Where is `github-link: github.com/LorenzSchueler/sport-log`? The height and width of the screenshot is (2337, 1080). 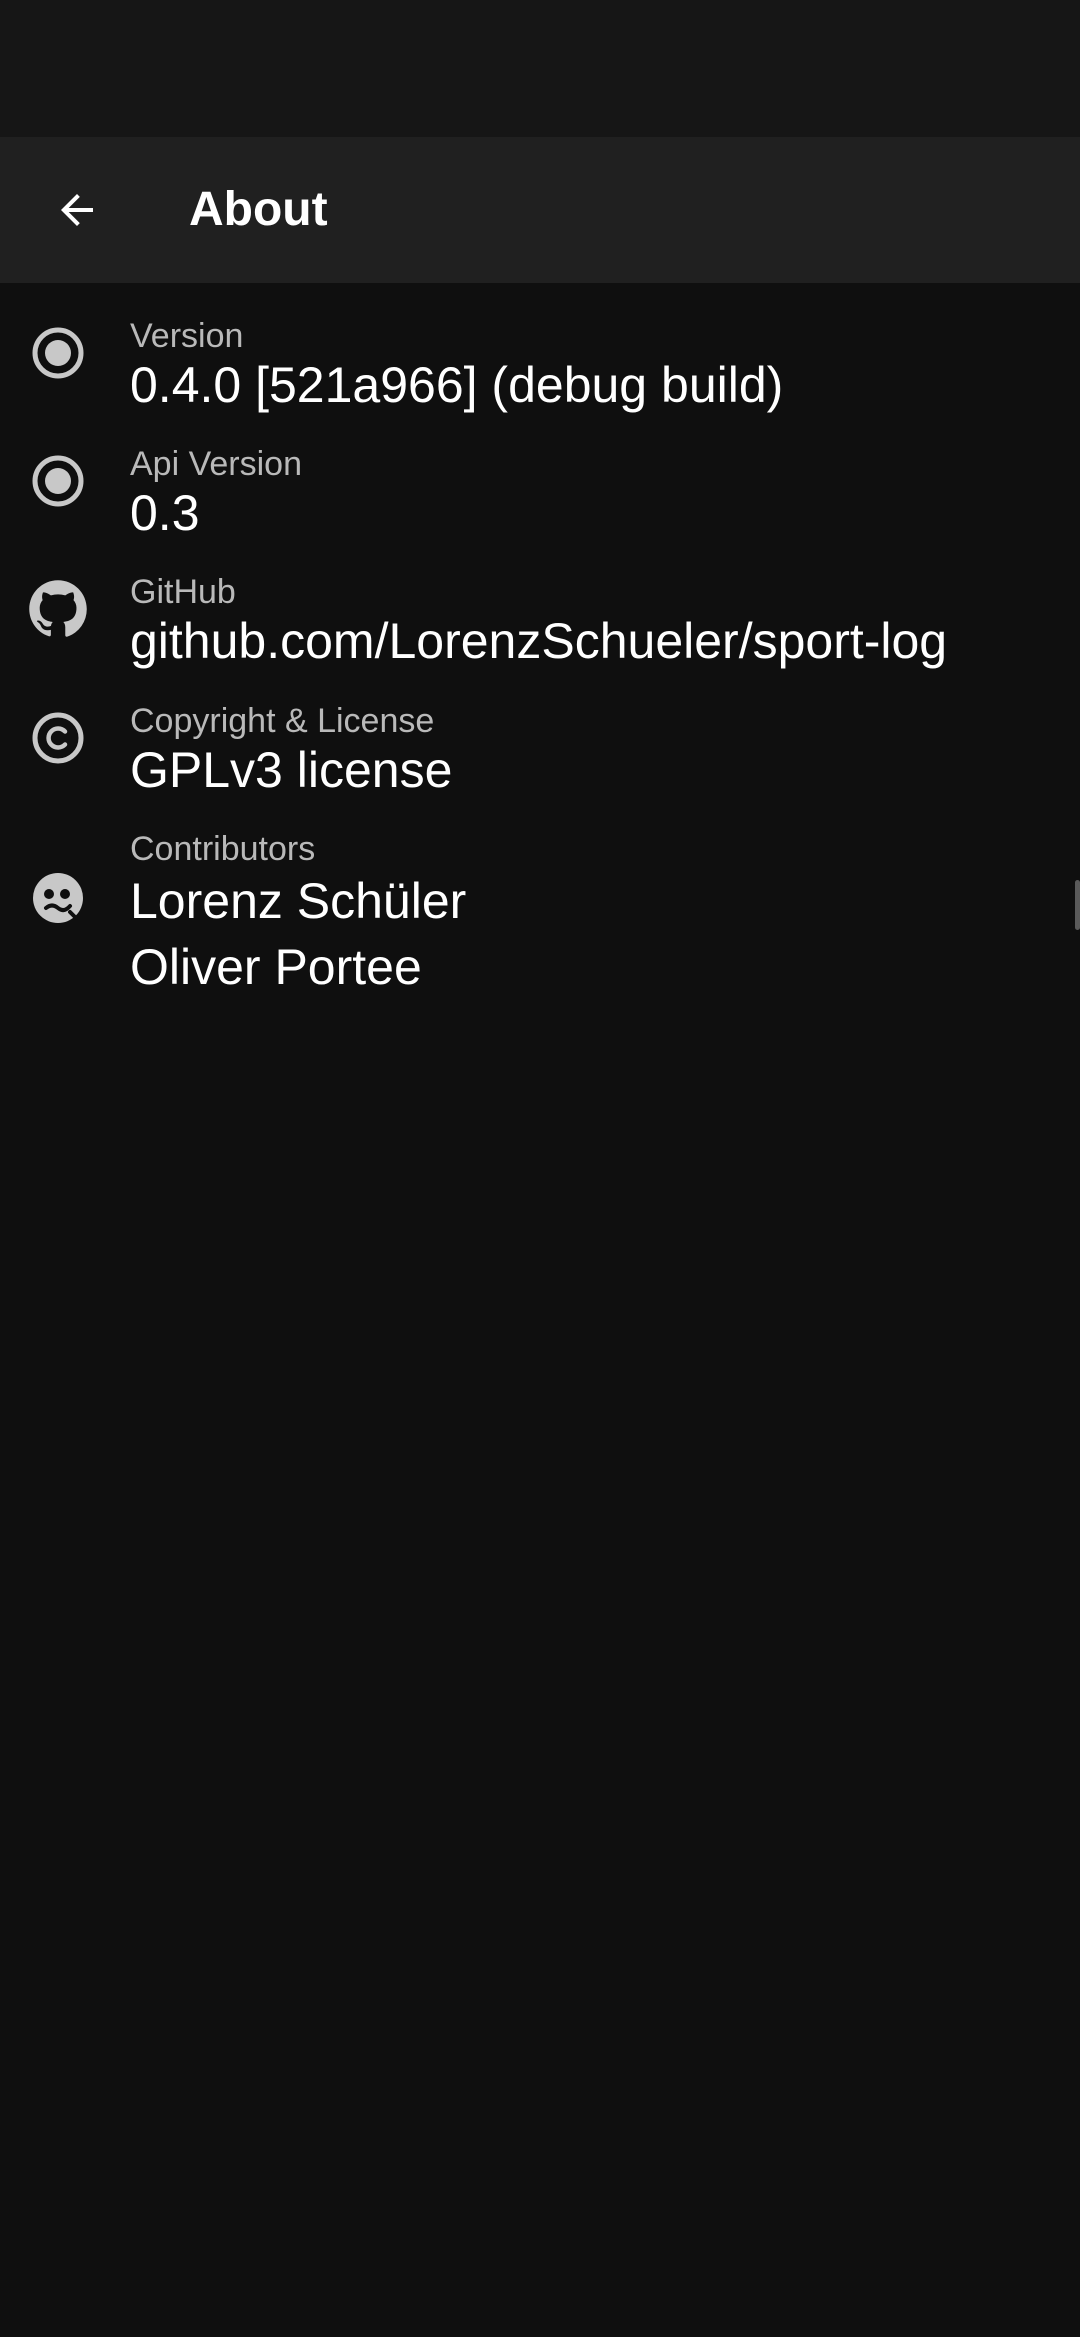 github-link: github.com/LorenzSchueler/sport-log is located at coordinates (600, 641).